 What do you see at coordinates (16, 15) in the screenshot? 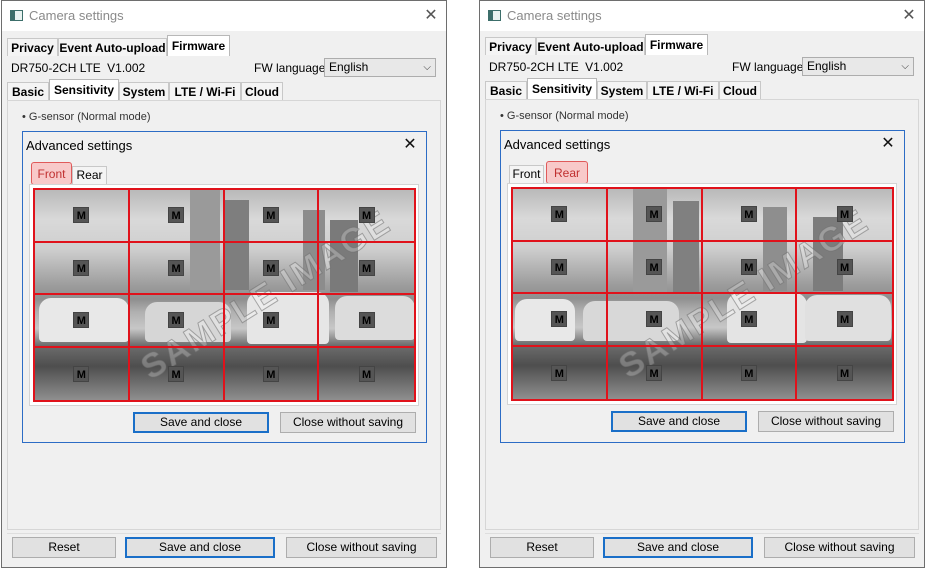
I see `camera-settings-icon` at bounding box center [16, 15].